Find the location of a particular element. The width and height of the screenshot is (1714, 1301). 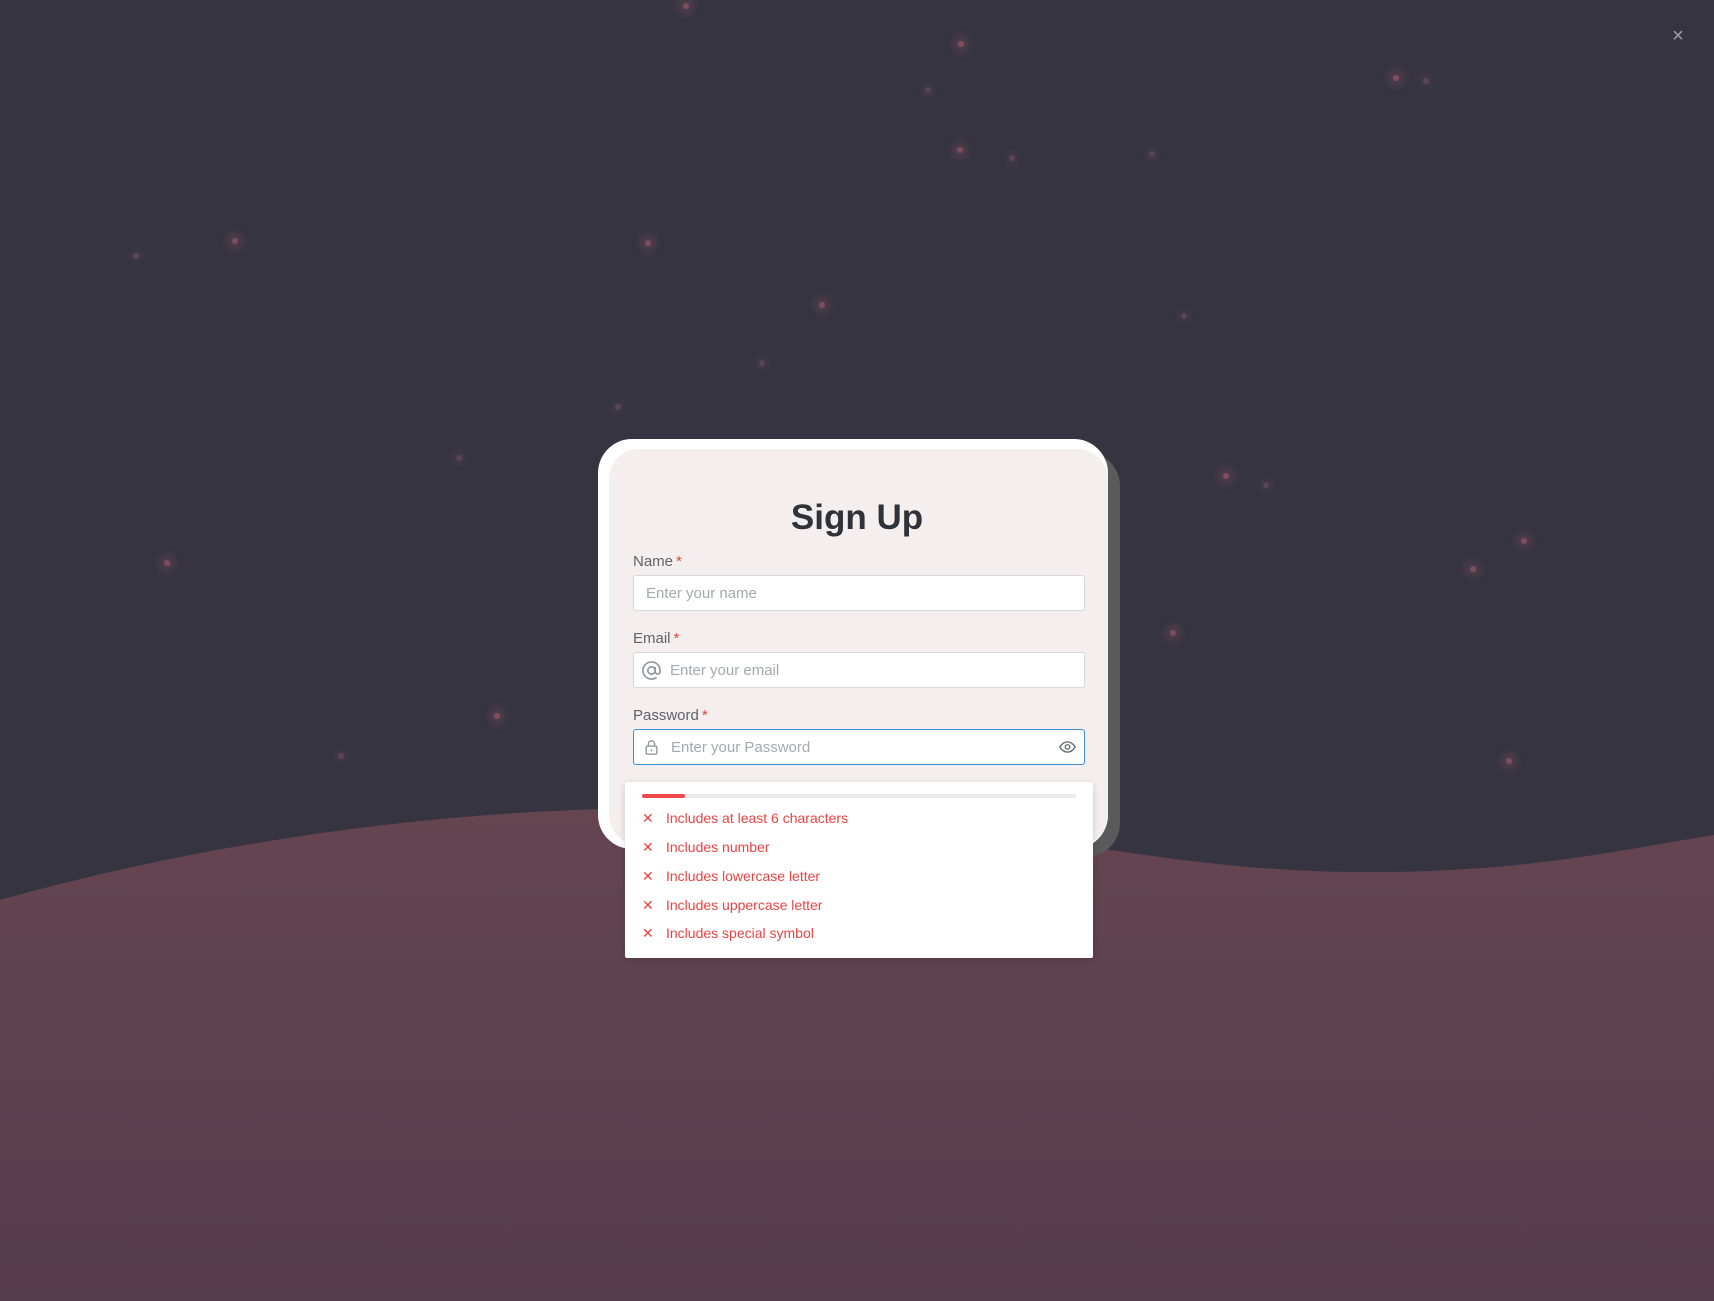

password-field is located at coordinates (859, 747).